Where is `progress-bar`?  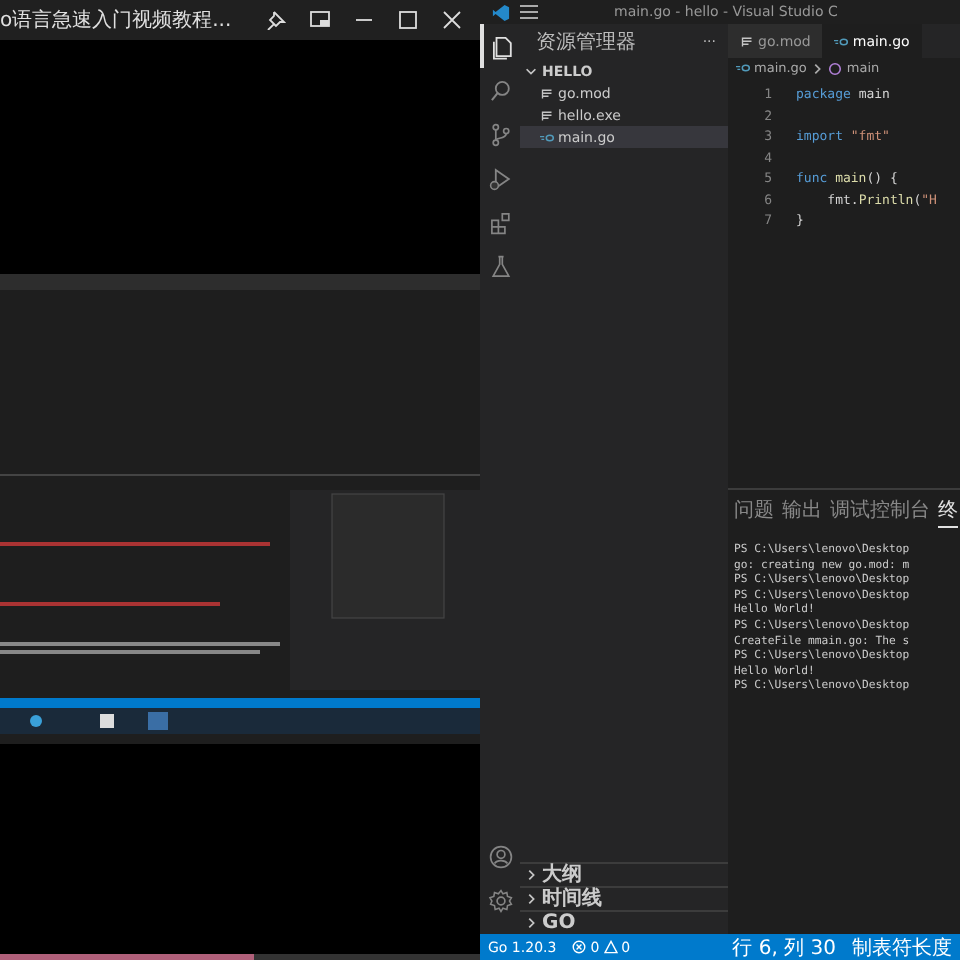 progress-bar is located at coordinates (240, 957).